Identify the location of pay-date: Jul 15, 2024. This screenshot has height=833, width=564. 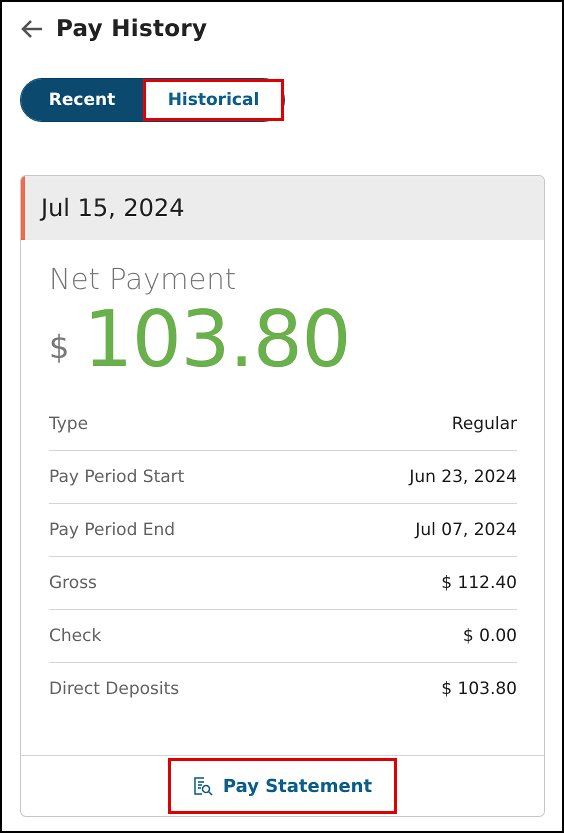
(112, 208).